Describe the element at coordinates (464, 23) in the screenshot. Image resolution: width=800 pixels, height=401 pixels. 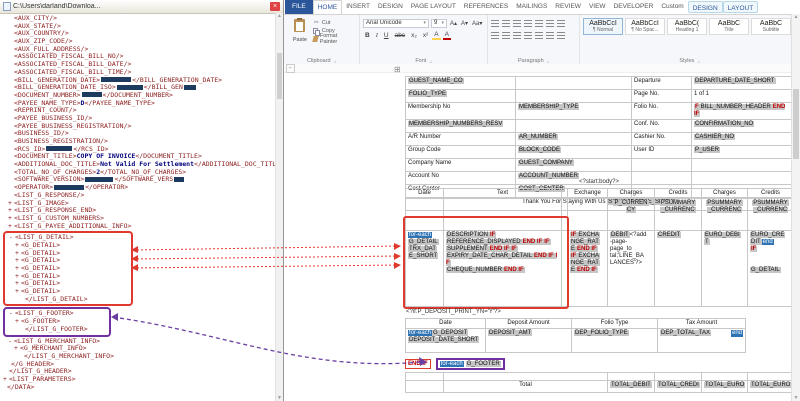
I see `shrink-font-button: A▾` at that location.